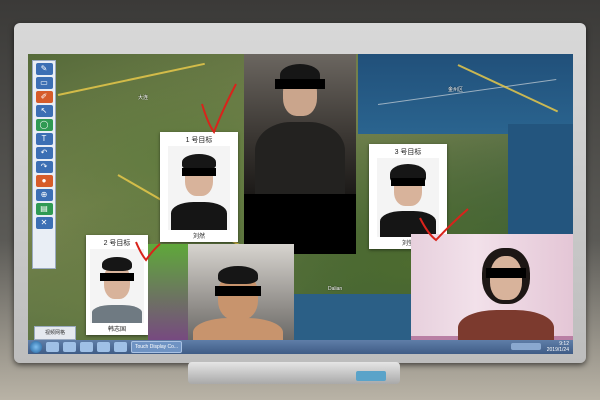  I want to click on clock-date: 2019/1/24, so click(557, 350).